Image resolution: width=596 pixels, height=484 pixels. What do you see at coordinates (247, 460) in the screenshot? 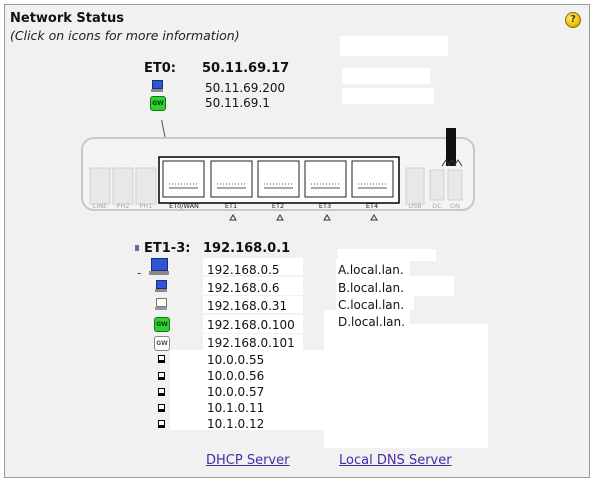
I see `dhcp-server-link: DHCP Server` at bounding box center [247, 460].